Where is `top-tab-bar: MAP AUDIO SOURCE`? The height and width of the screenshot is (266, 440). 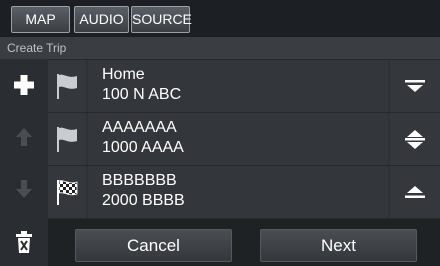 top-tab-bar: MAP AUDIO SOURCE is located at coordinates (220, 18).